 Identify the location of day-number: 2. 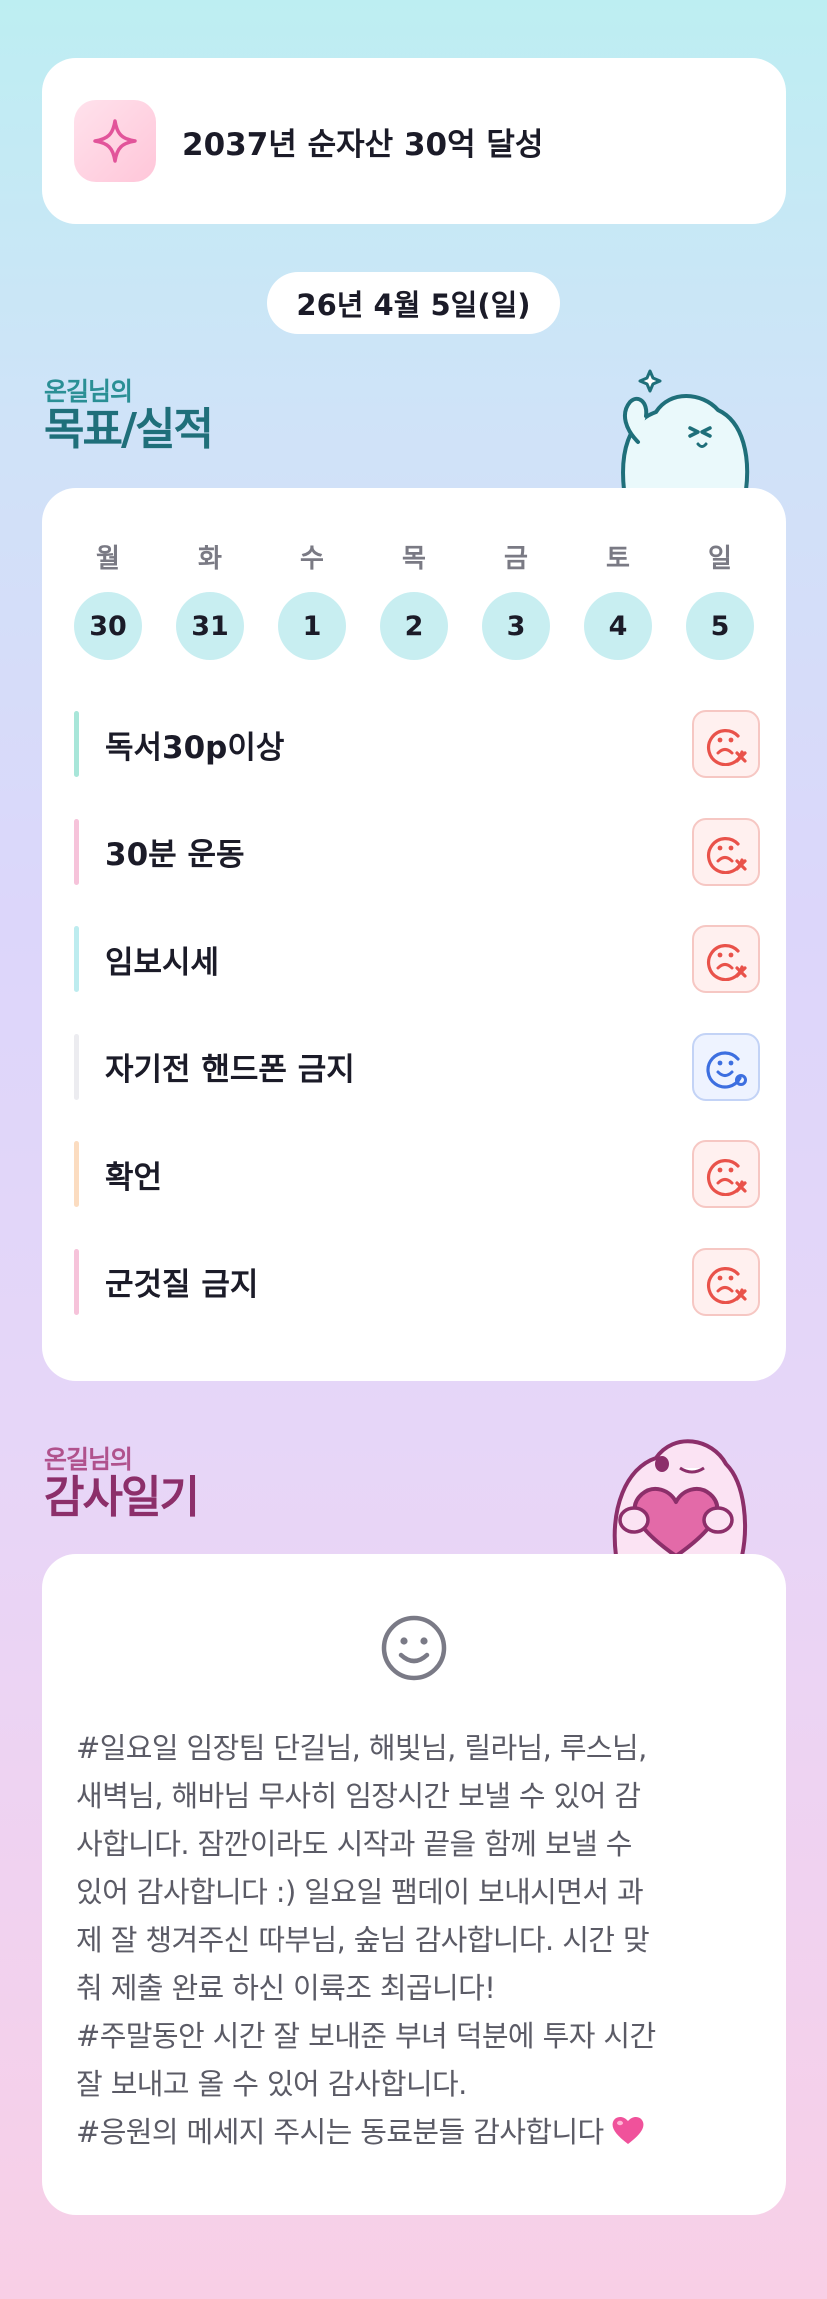
(414, 626).